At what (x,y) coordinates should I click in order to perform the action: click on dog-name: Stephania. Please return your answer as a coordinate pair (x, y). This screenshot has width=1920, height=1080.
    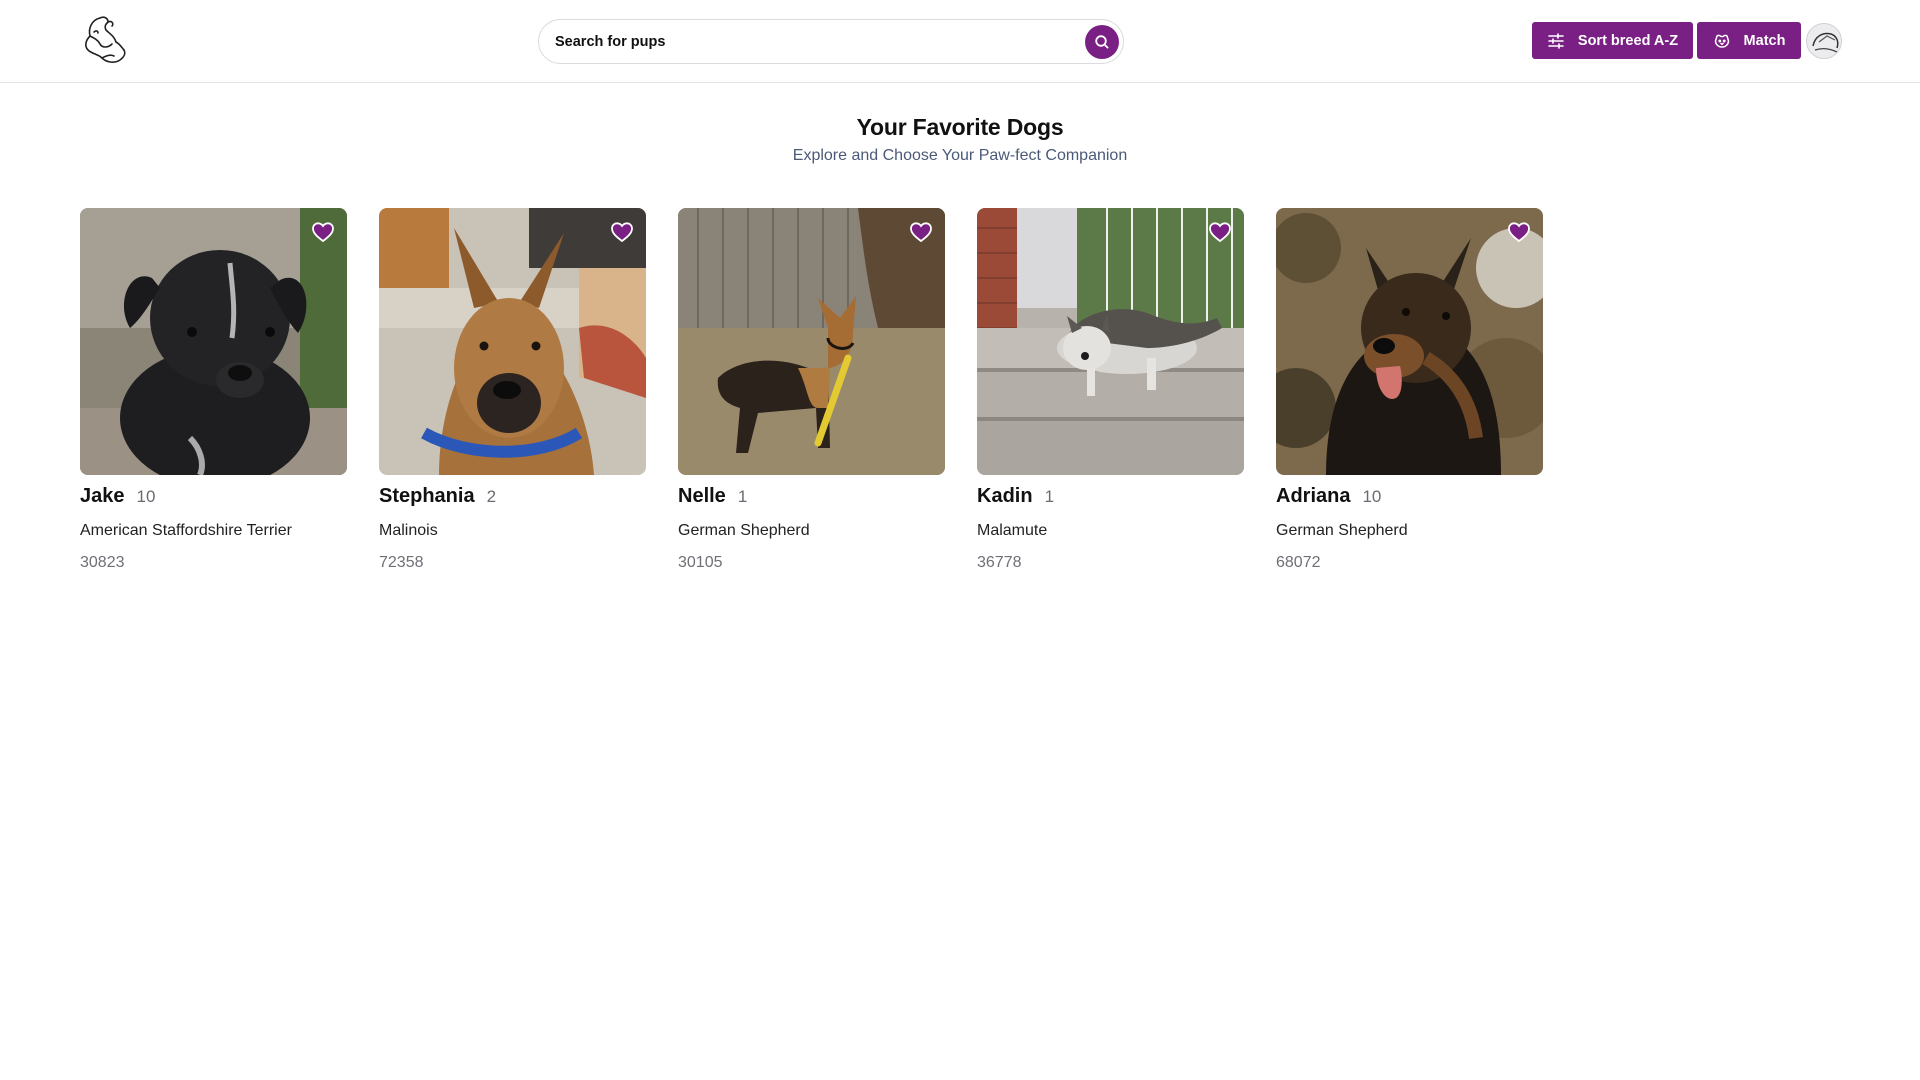
    Looking at the image, I should click on (427, 496).